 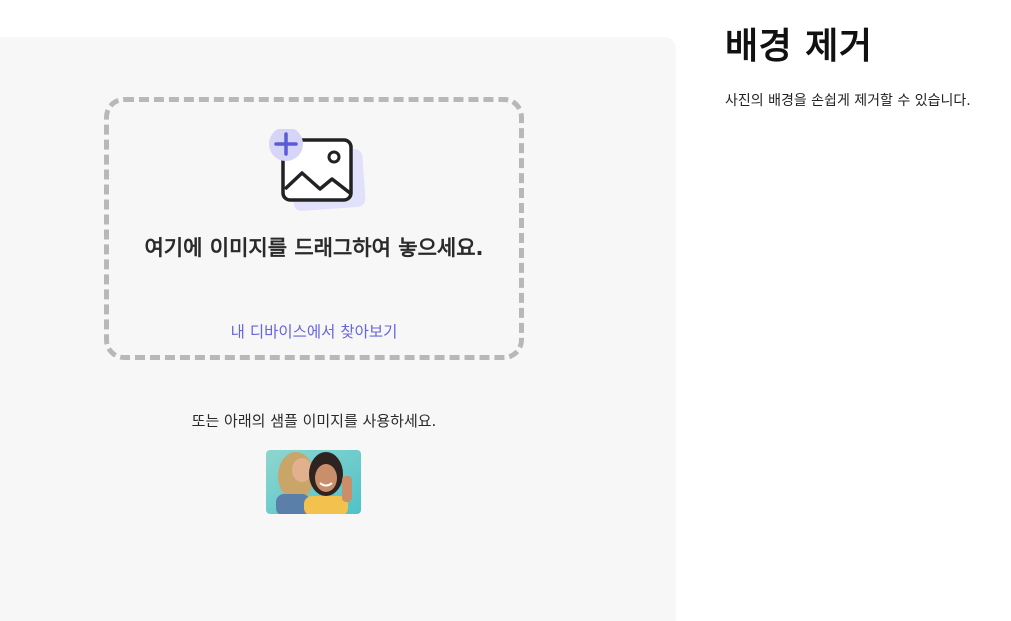 What do you see at coordinates (314, 248) in the screenshot?
I see `dropzone-title: 여기에 이미지를 드래그하여 놓으세요.` at bounding box center [314, 248].